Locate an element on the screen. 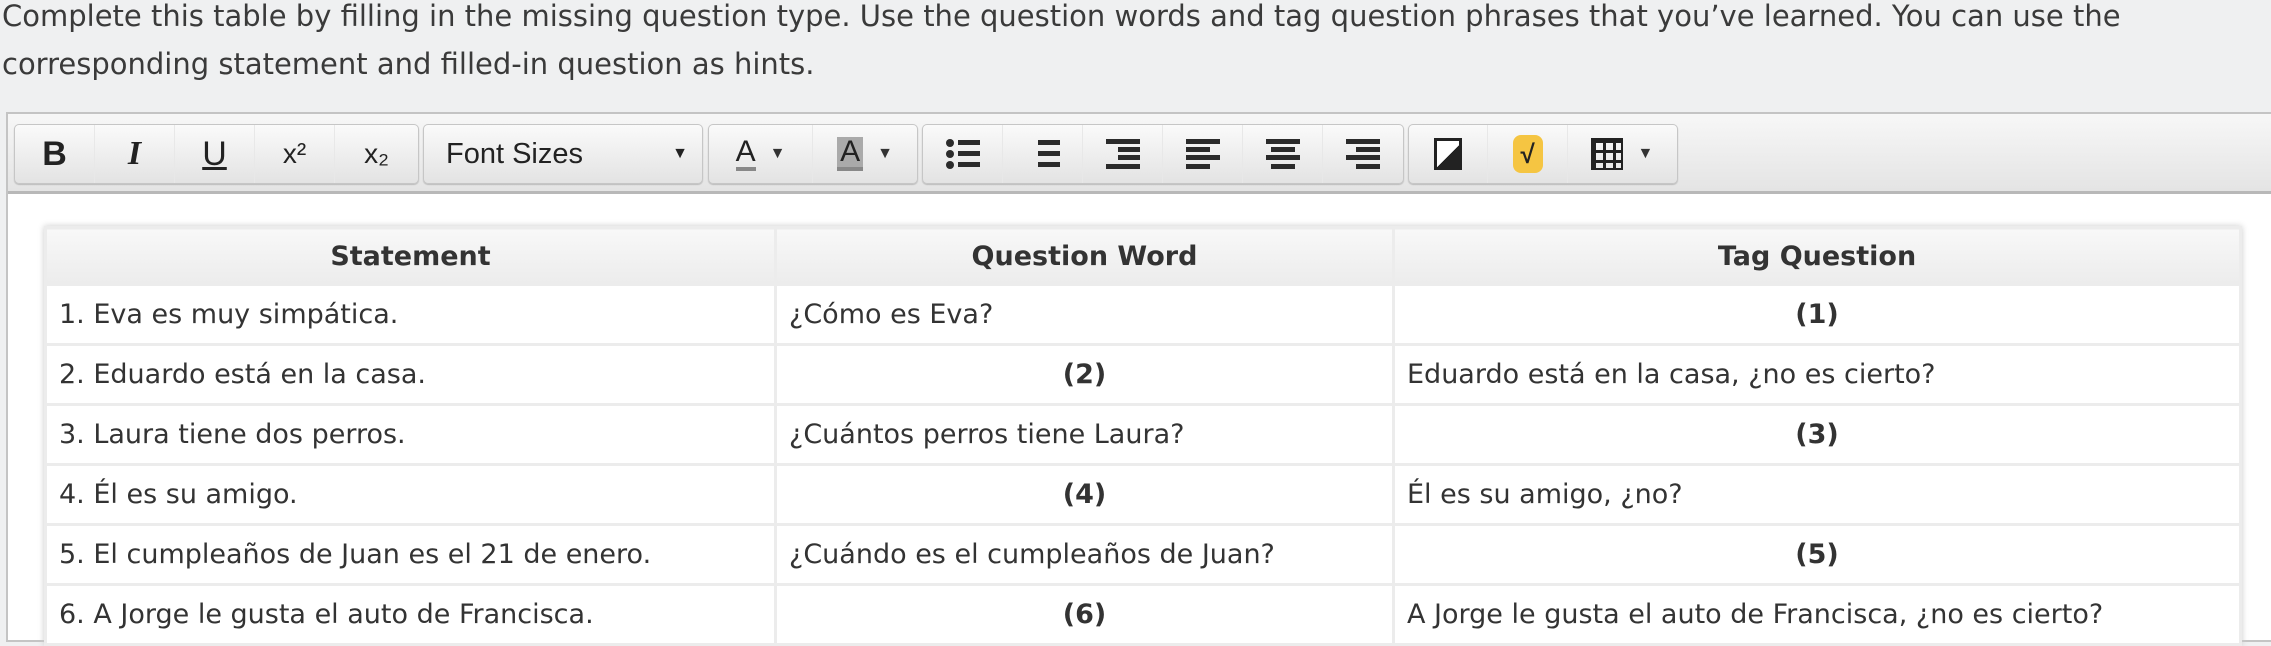 The width and height of the screenshot is (2271, 646). bullet-list-button is located at coordinates (963, 154).